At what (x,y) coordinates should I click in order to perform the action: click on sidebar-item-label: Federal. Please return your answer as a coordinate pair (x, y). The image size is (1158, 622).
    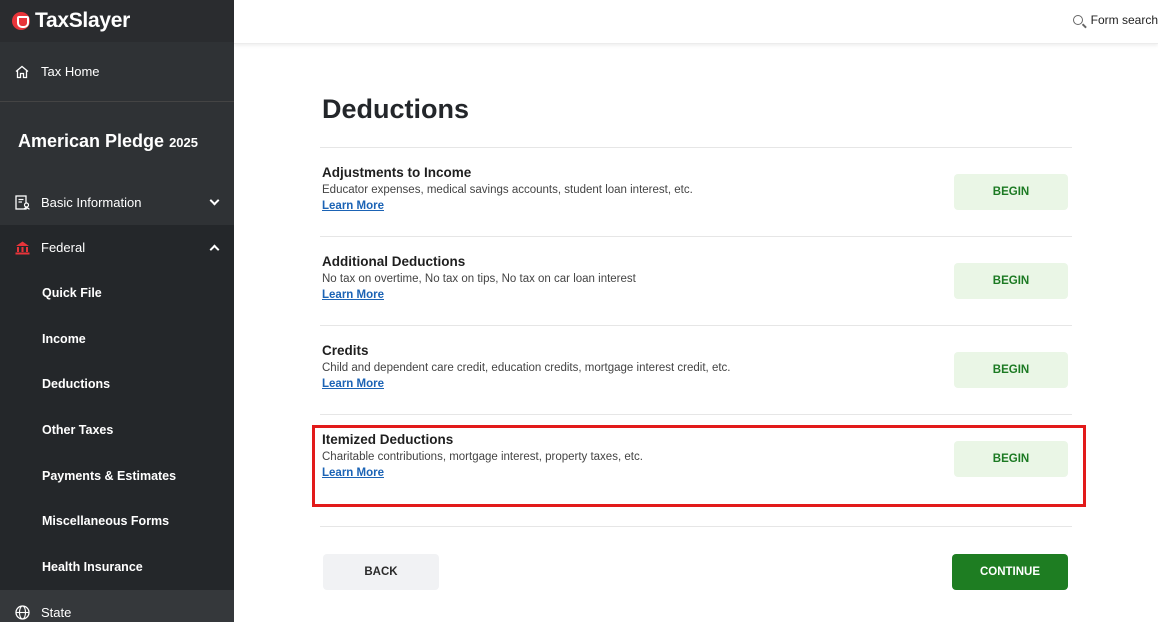
    Looking at the image, I should click on (63, 247).